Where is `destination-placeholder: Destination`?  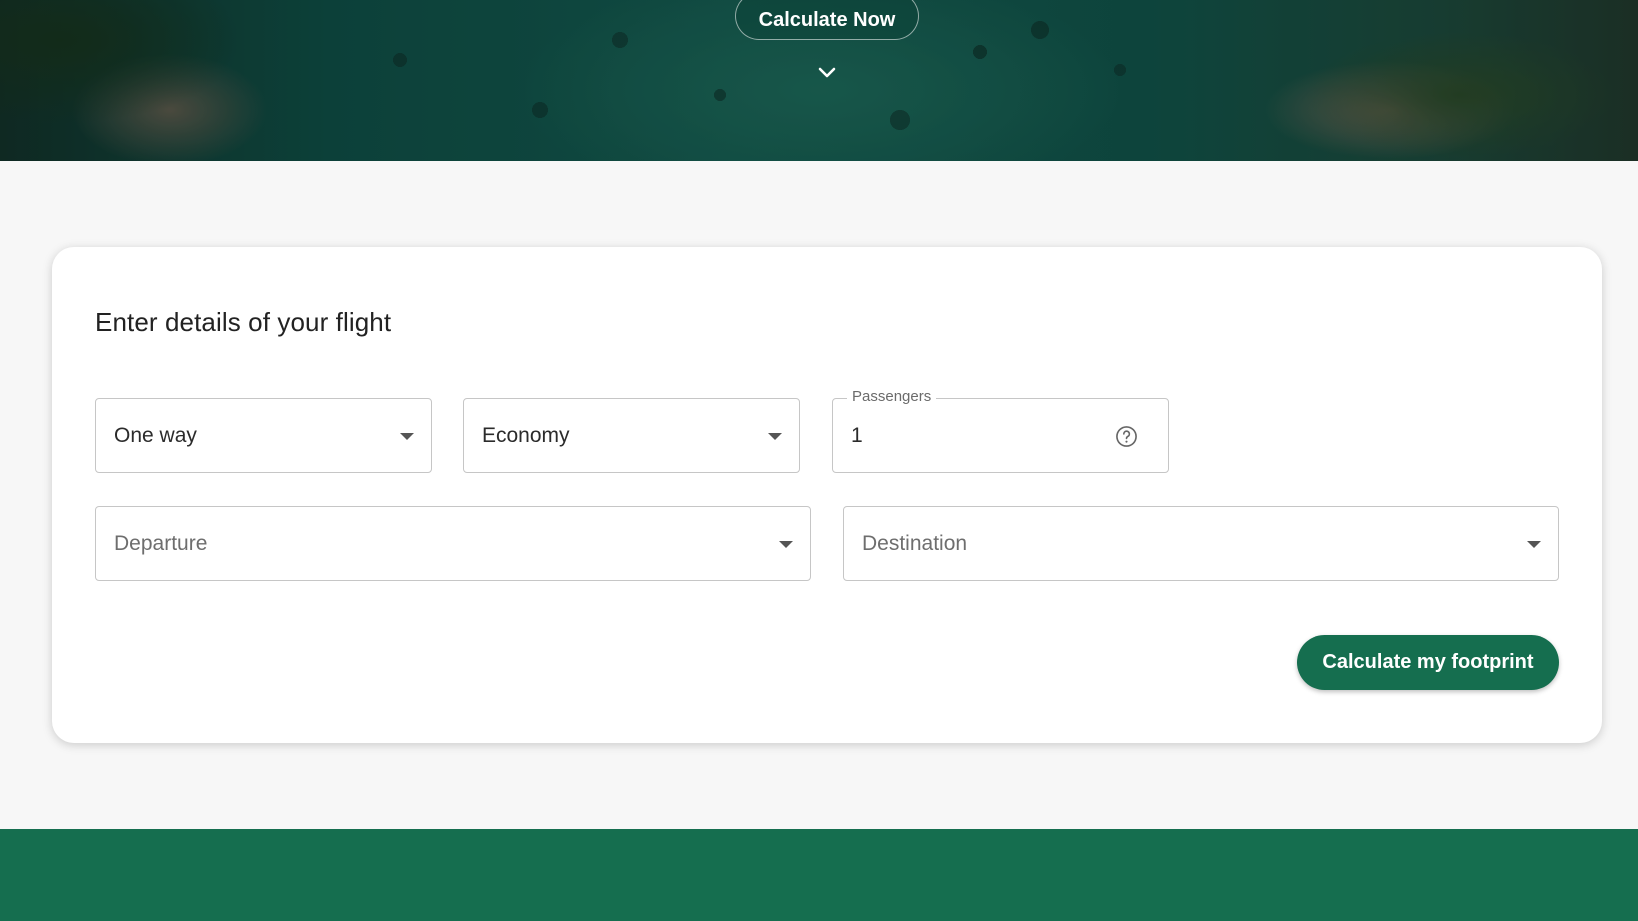 destination-placeholder: Destination is located at coordinates (915, 543).